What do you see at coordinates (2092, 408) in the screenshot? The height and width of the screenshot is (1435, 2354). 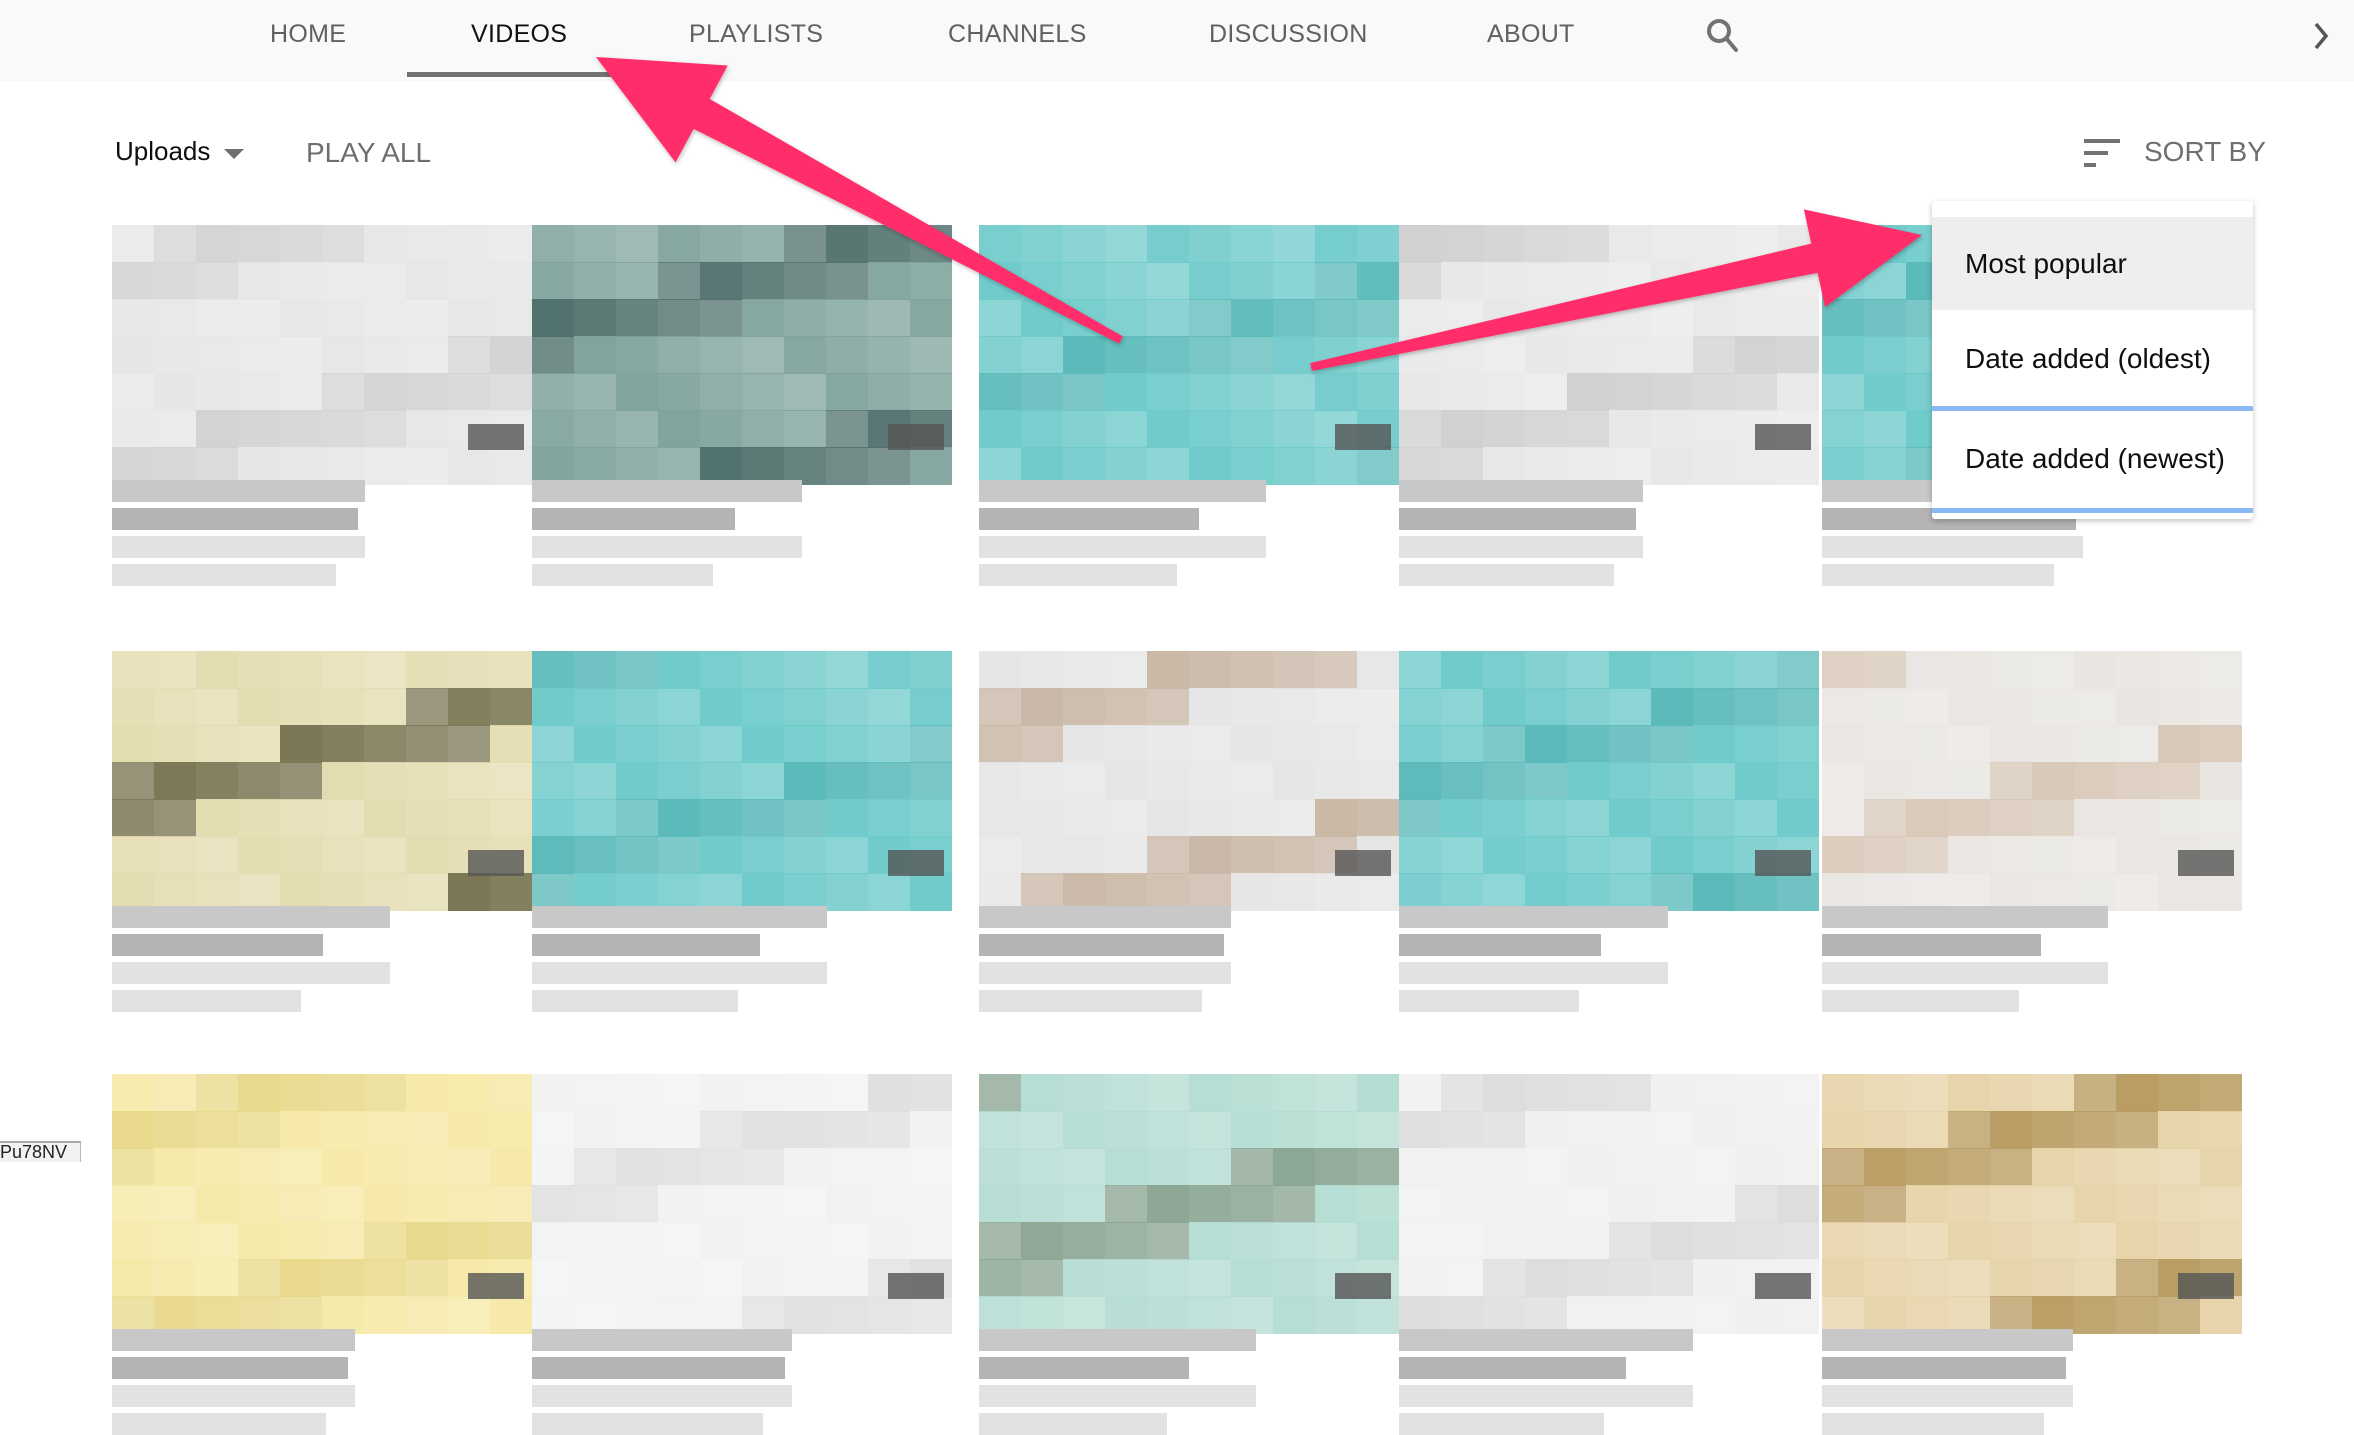 I see `focus-ring-top` at bounding box center [2092, 408].